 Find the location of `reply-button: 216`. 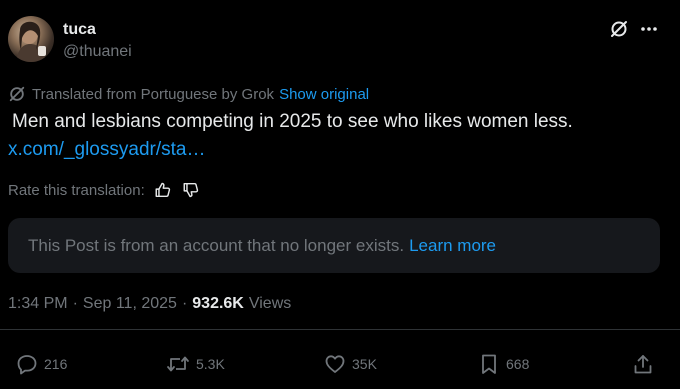

reply-button: 216 is located at coordinates (41, 364).